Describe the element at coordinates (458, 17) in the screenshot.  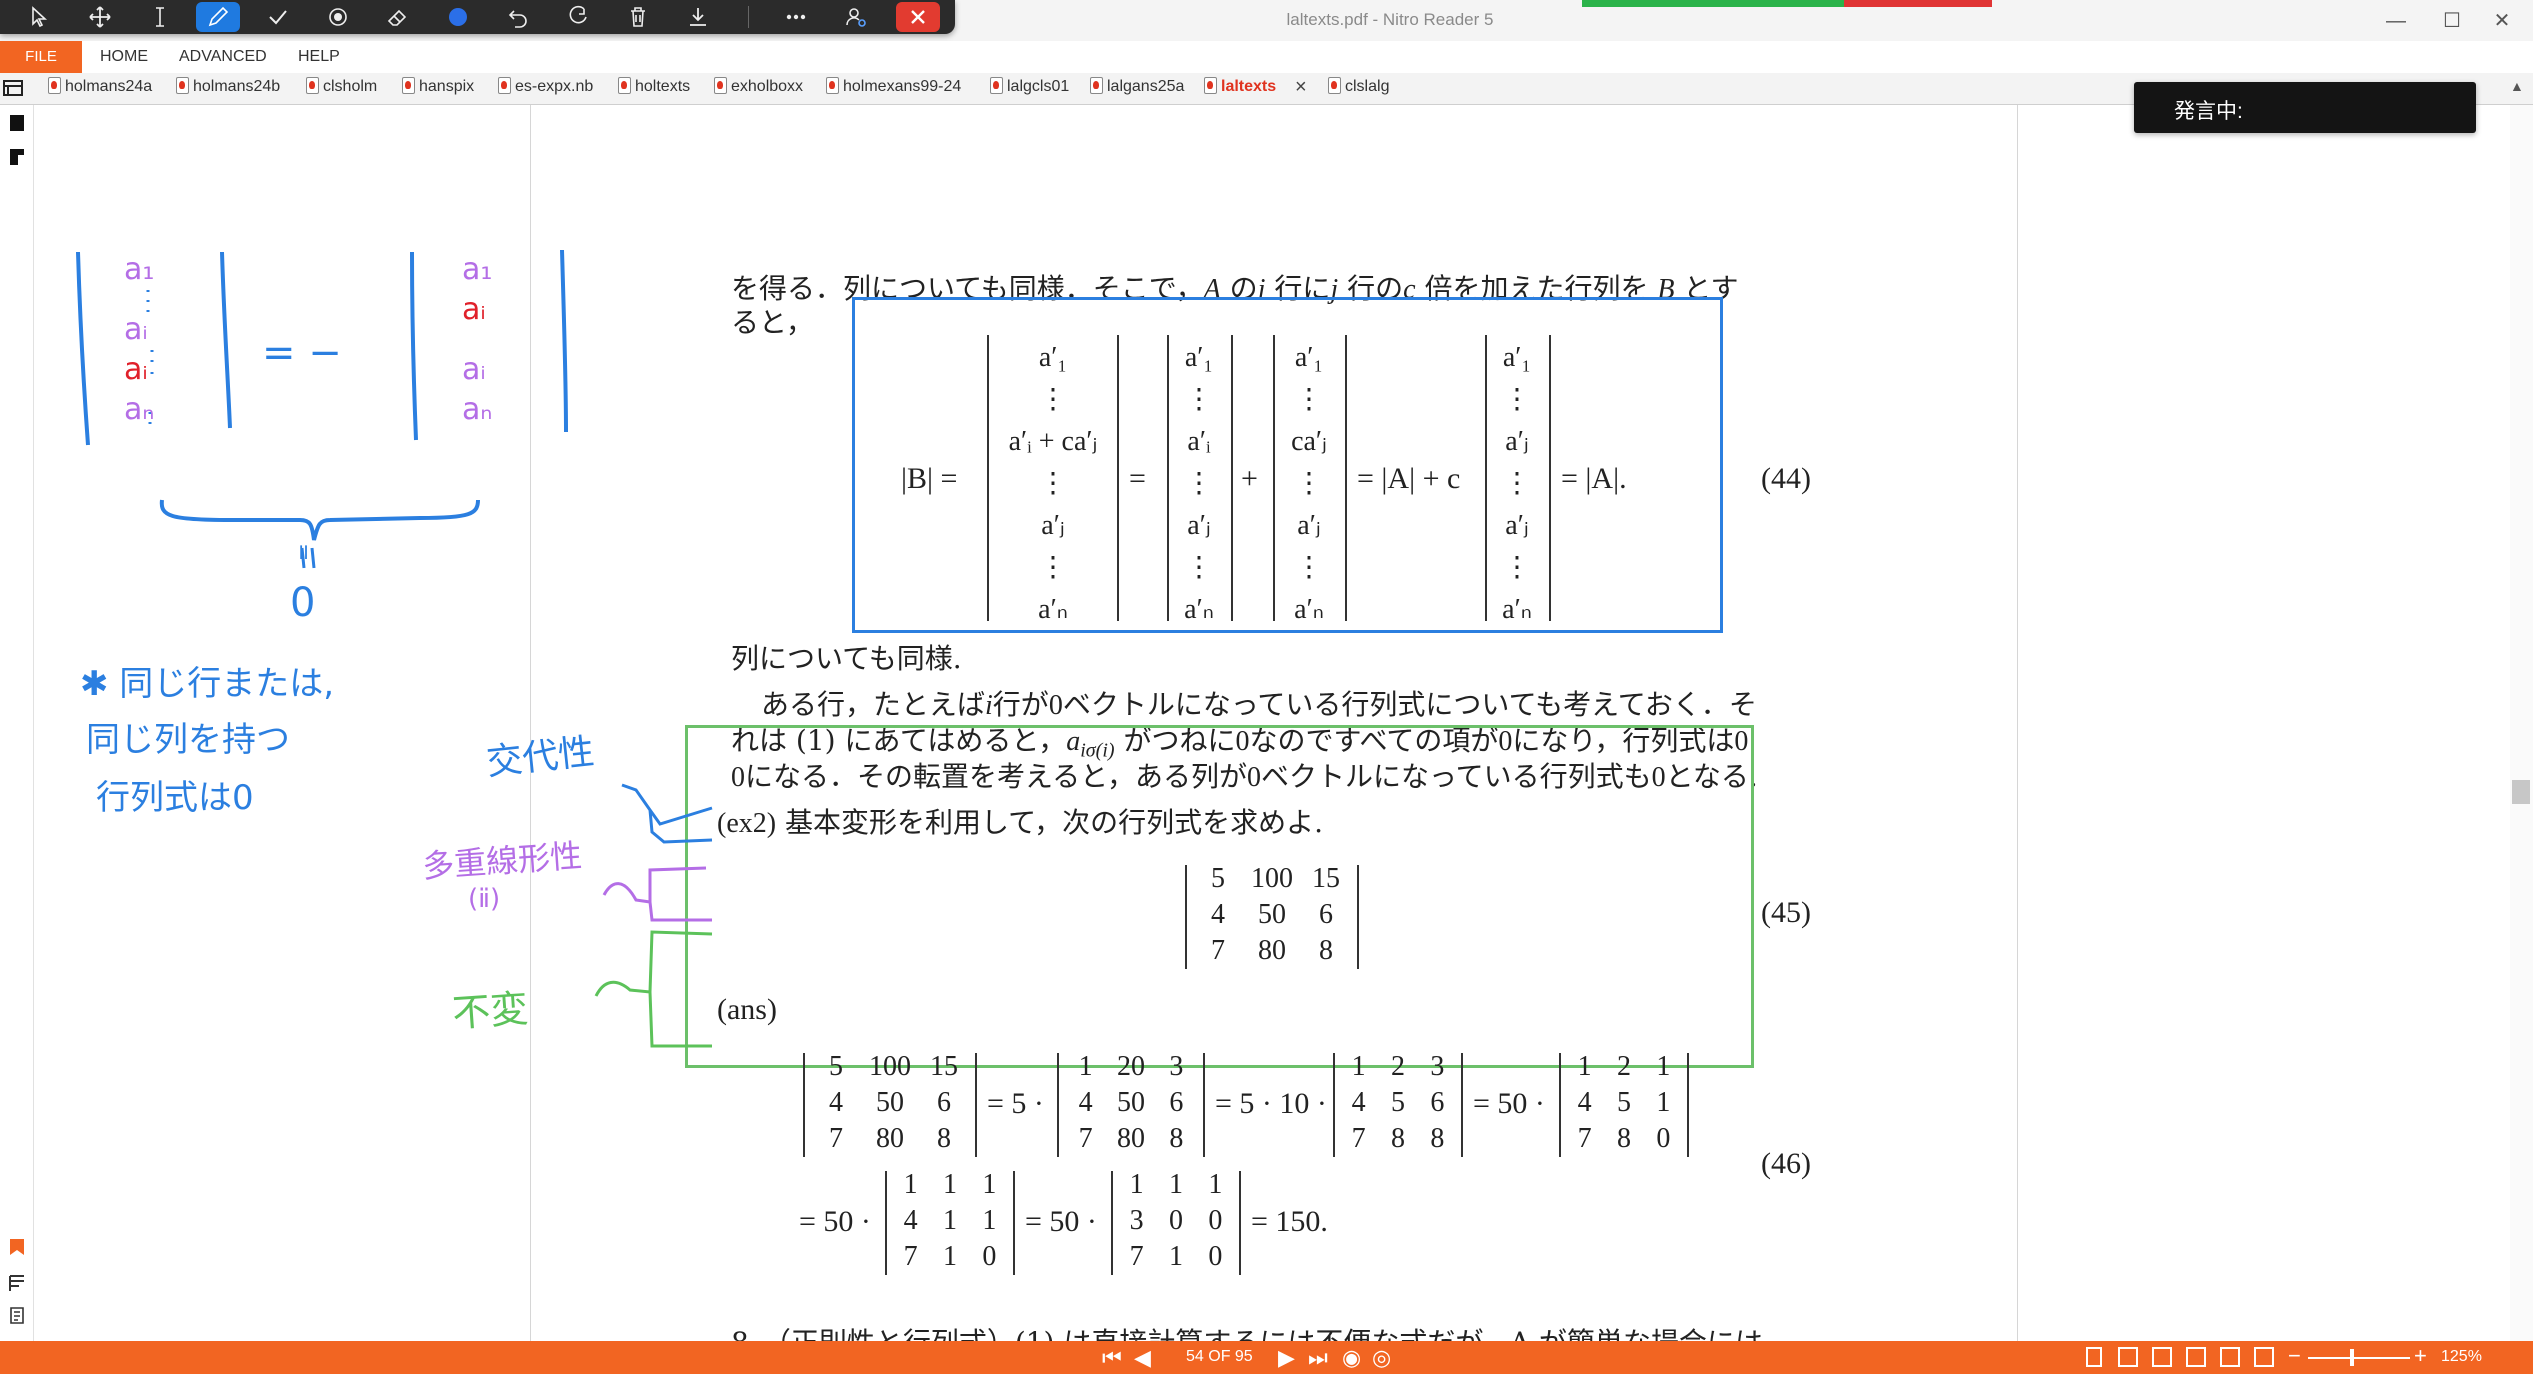
I see `color-dot-icon` at that location.